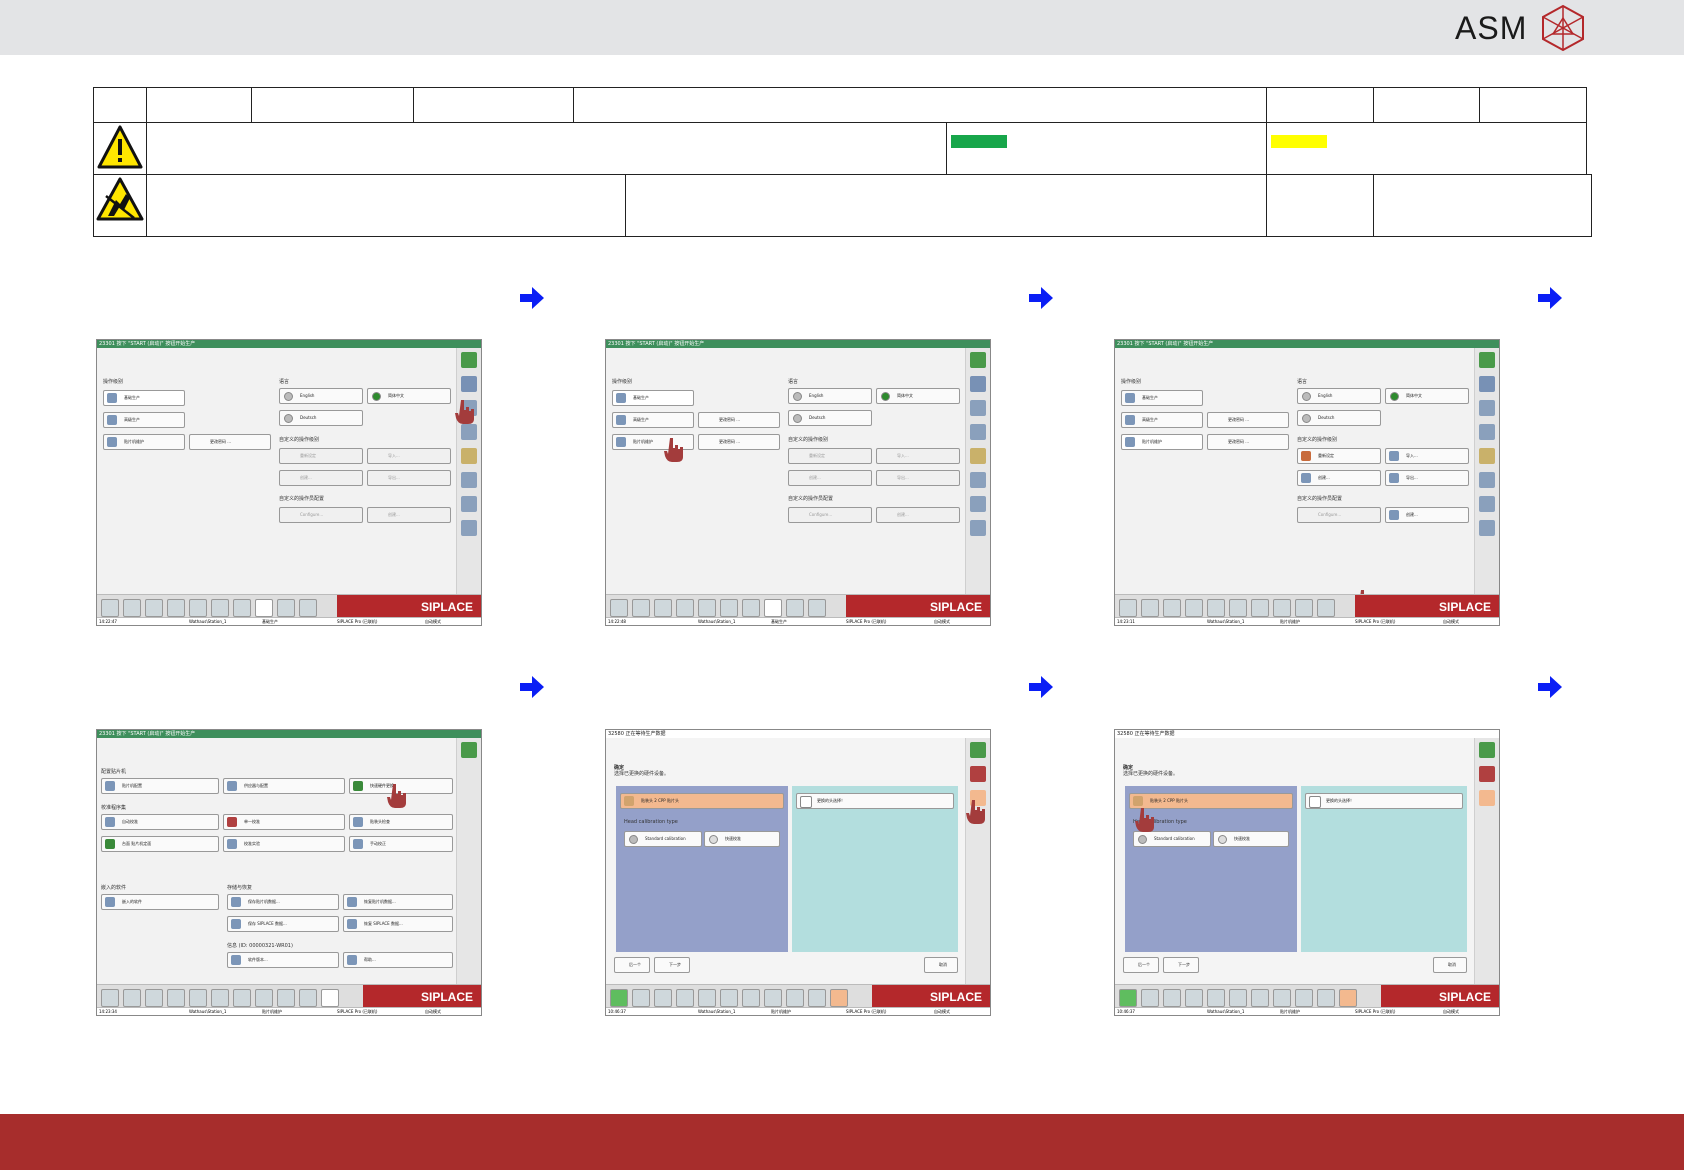 This screenshot has width=1684, height=1170. What do you see at coordinates (978, 408) in the screenshot?
I see `users-icon` at bounding box center [978, 408].